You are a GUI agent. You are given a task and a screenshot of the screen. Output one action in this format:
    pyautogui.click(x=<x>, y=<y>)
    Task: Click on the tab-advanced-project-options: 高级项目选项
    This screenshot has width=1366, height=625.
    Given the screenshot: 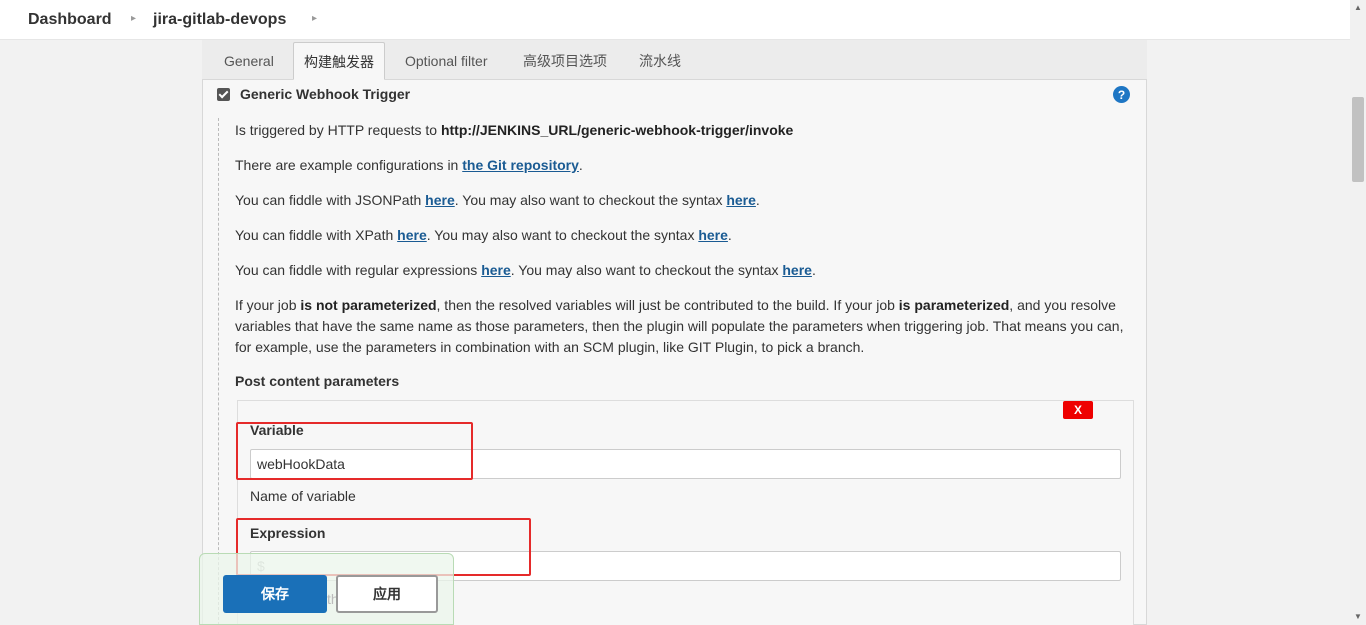 What is the action you would take?
    pyautogui.click(x=565, y=61)
    